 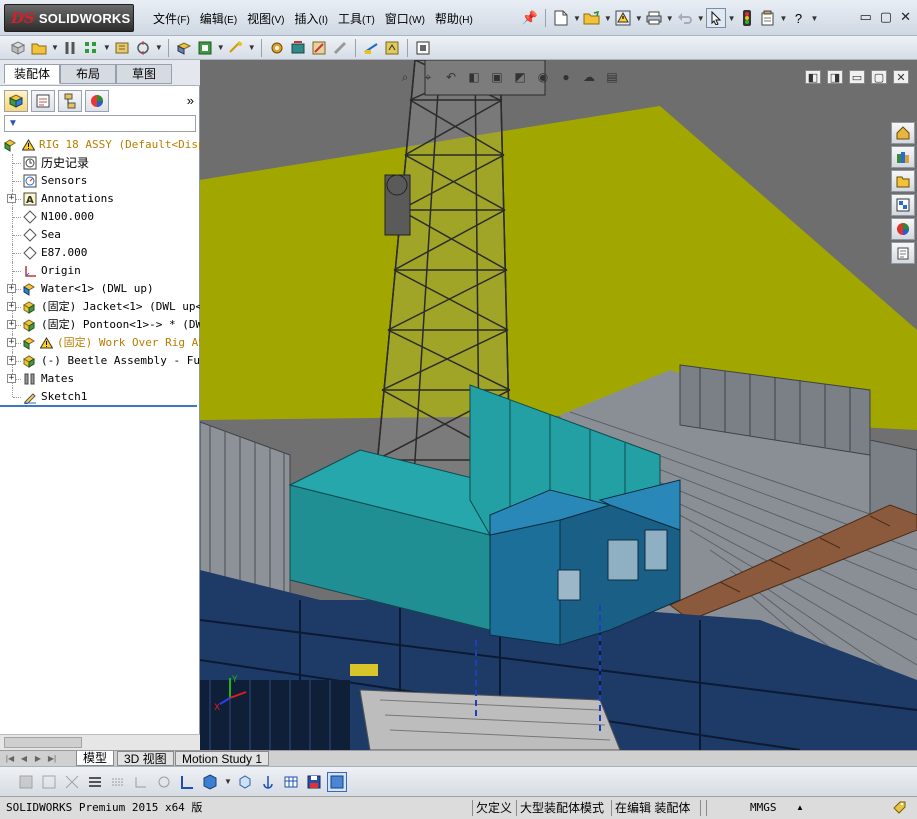 What do you see at coordinates (100, 307) in the screenshot?
I see `tree-item: + (固定) Jacket<1> (DWL up<` at bounding box center [100, 307].